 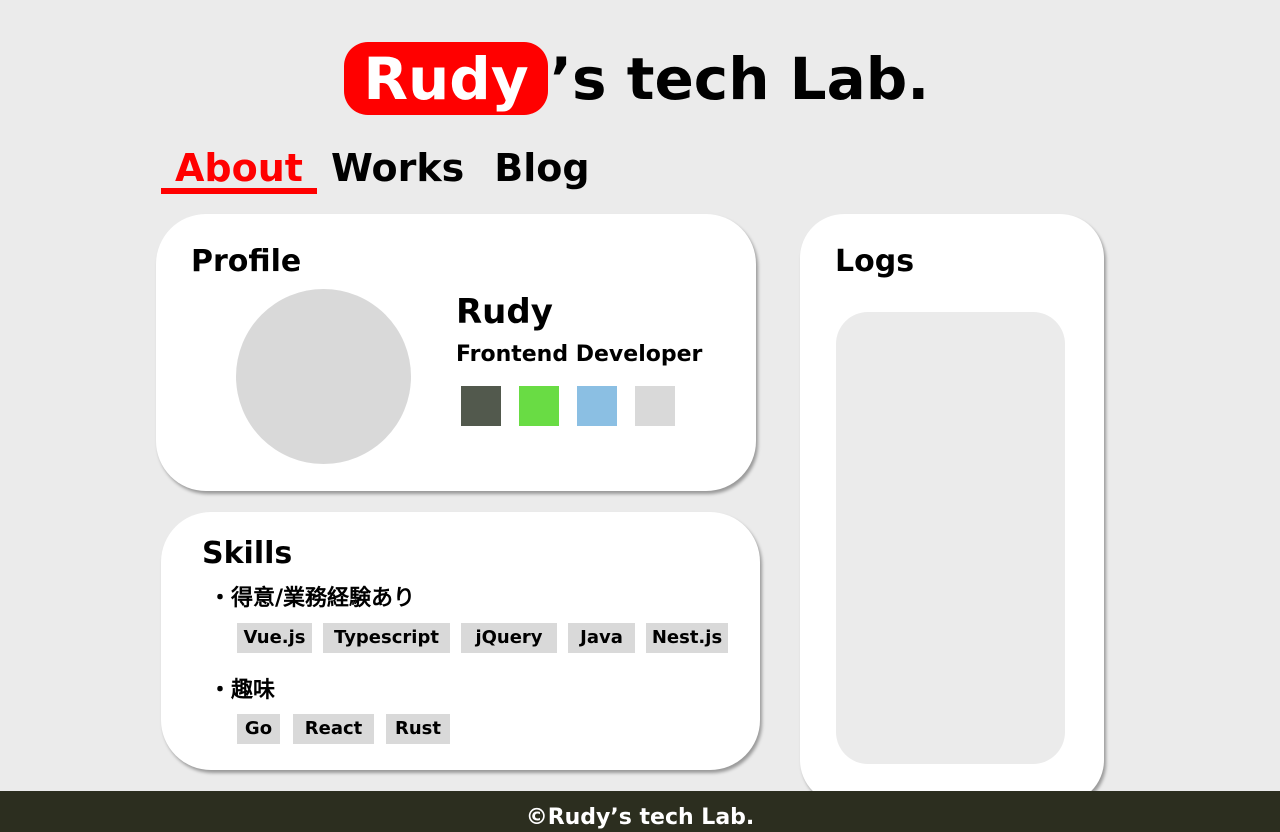 I want to click on skill-tag: Go, so click(x=258, y=729).